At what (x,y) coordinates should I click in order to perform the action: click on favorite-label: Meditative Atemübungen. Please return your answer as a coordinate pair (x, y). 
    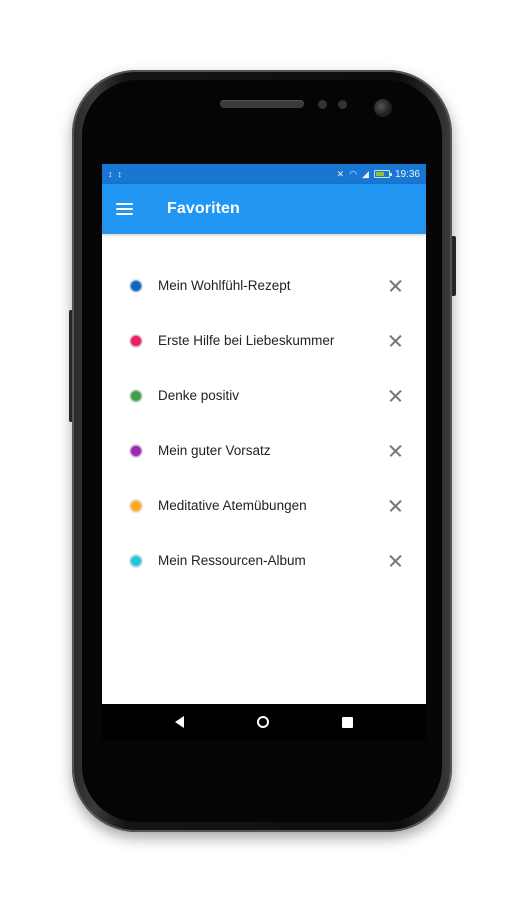
    Looking at the image, I should click on (271, 505).